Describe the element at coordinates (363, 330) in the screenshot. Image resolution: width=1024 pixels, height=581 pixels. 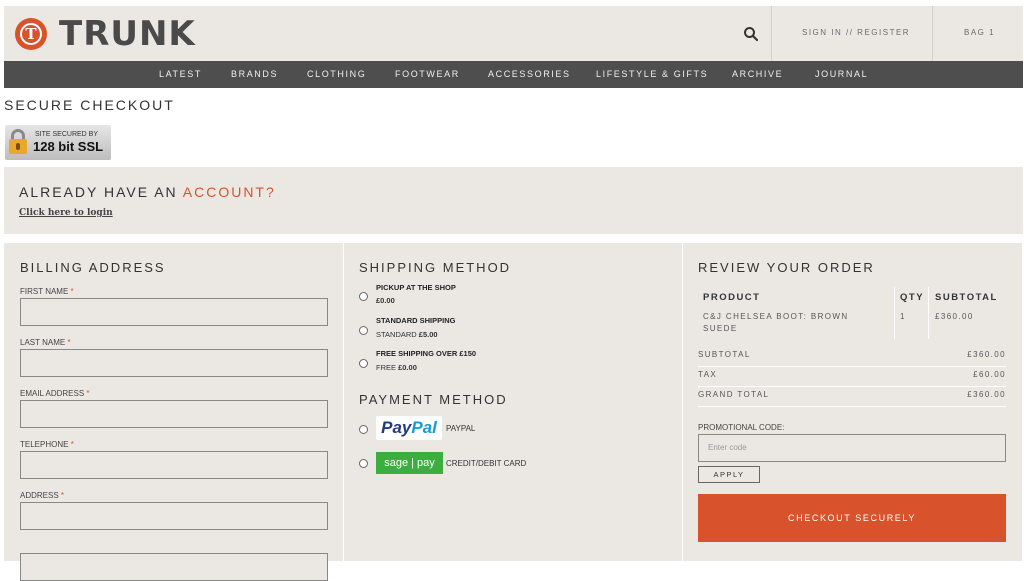
I see `shipping-radio-standard` at that location.